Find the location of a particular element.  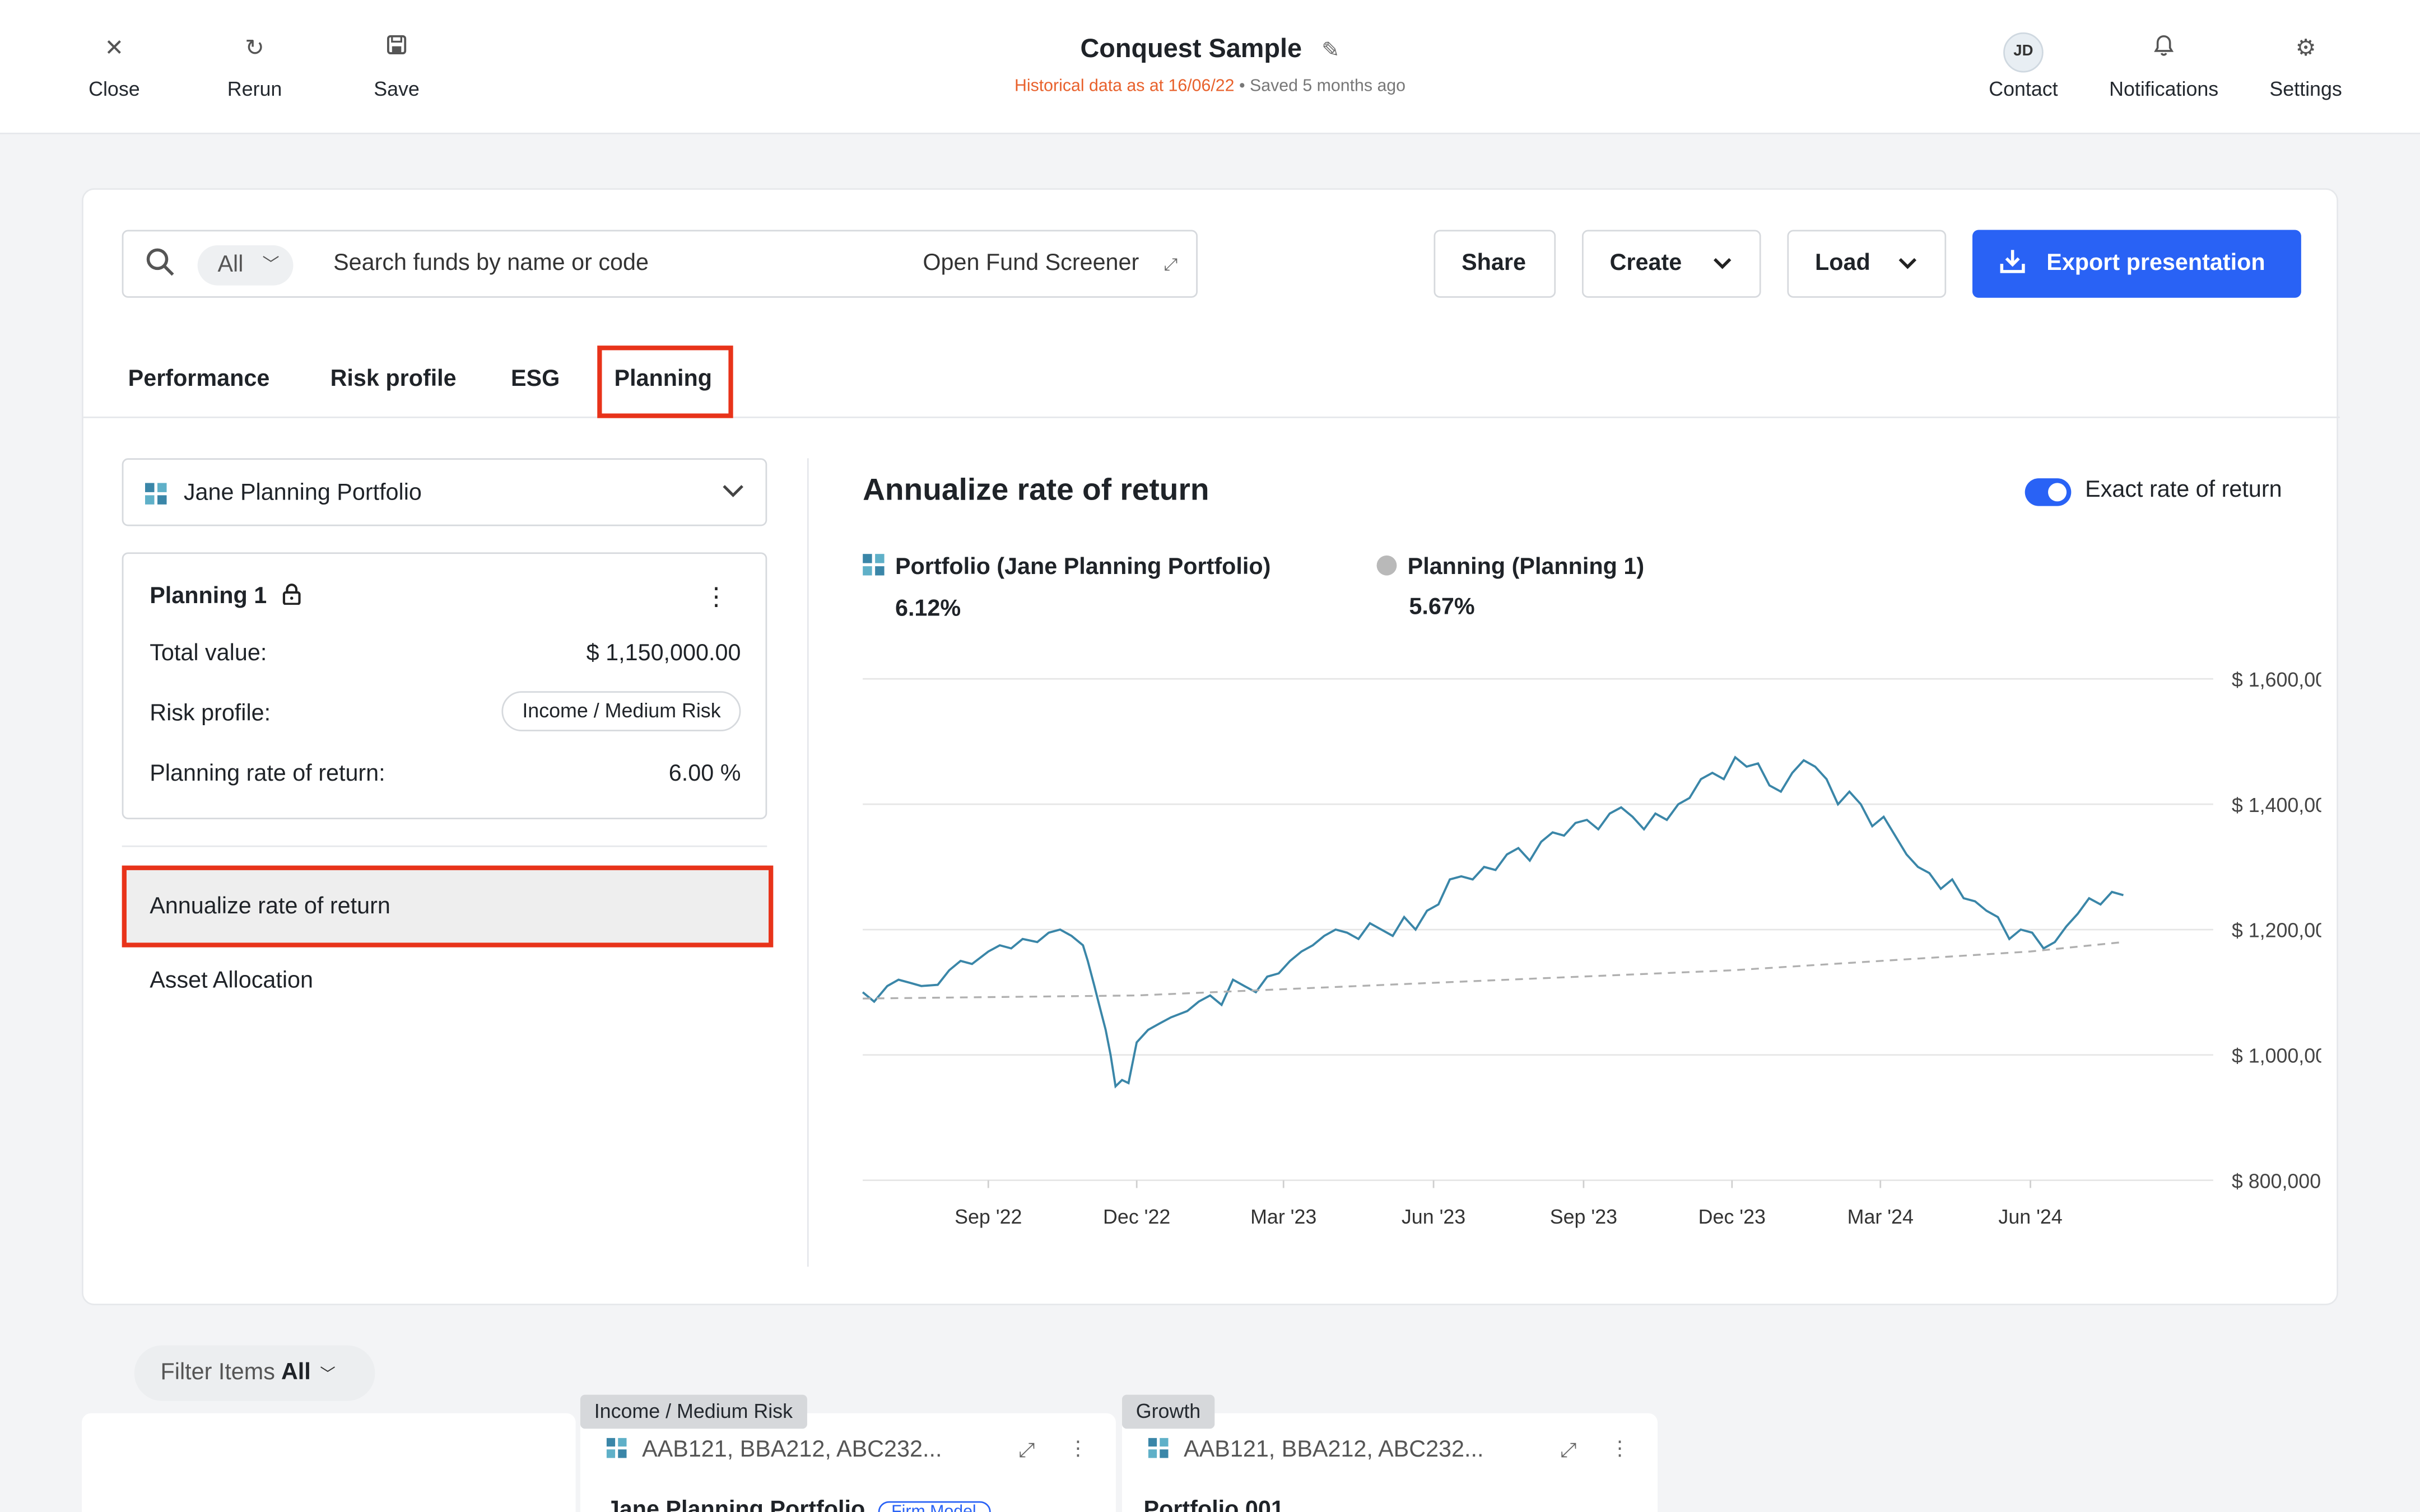

y-tick-label: $ 1,200,000.00 is located at coordinates (2276, 931).